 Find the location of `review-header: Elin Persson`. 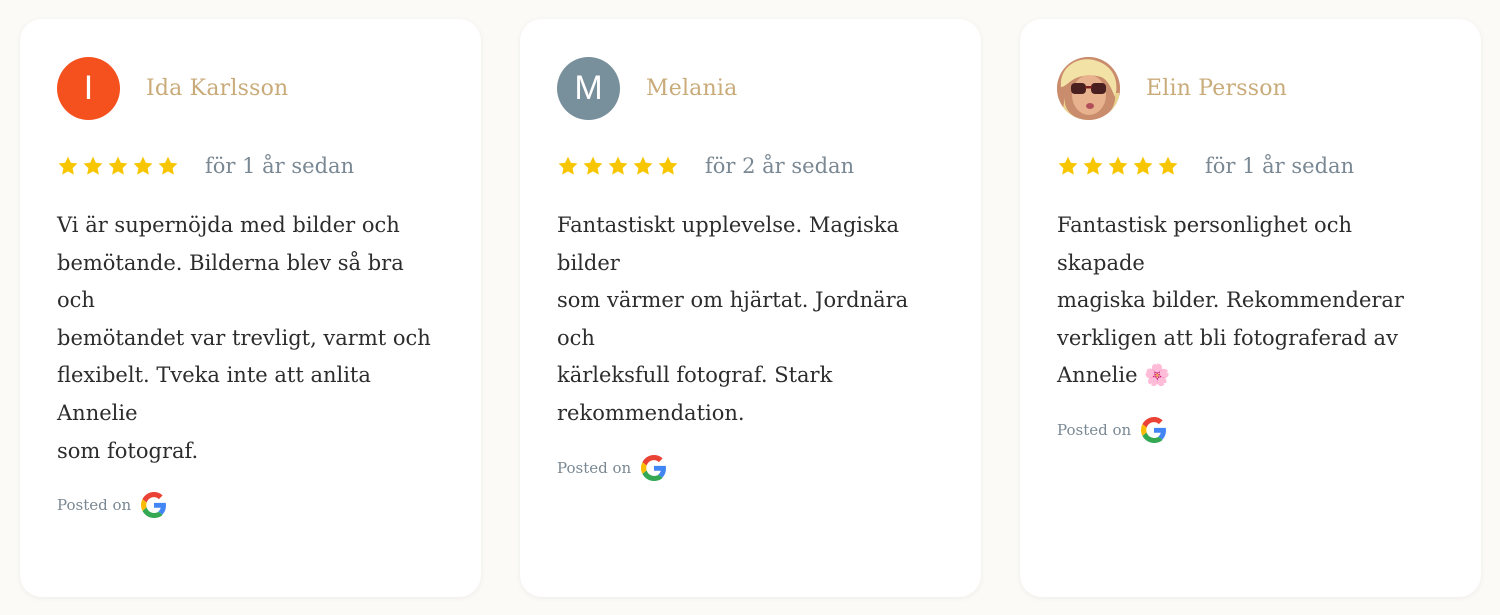

review-header: Elin Persson is located at coordinates (1250, 88).